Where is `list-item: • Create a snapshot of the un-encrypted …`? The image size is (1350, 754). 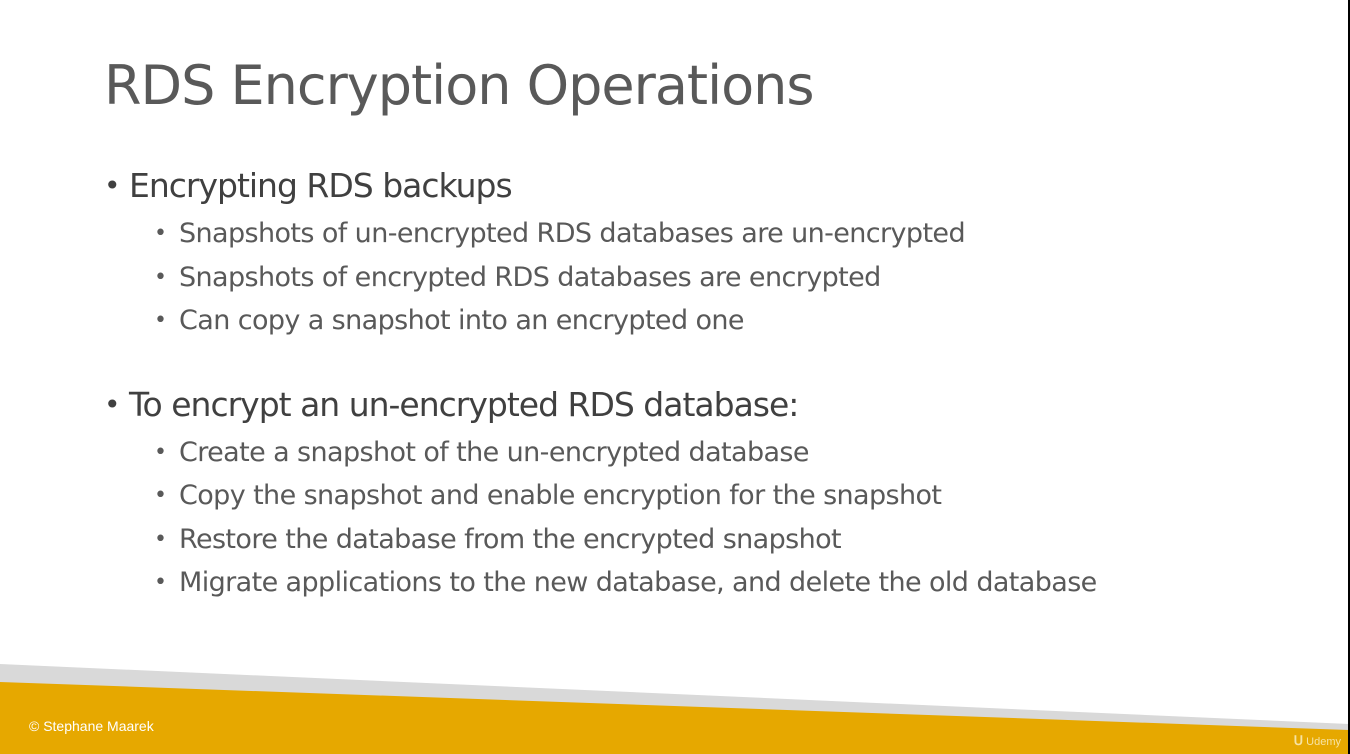
list-item: • Create a snapshot of the un-encrypted … is located at coordinates (679, 453).